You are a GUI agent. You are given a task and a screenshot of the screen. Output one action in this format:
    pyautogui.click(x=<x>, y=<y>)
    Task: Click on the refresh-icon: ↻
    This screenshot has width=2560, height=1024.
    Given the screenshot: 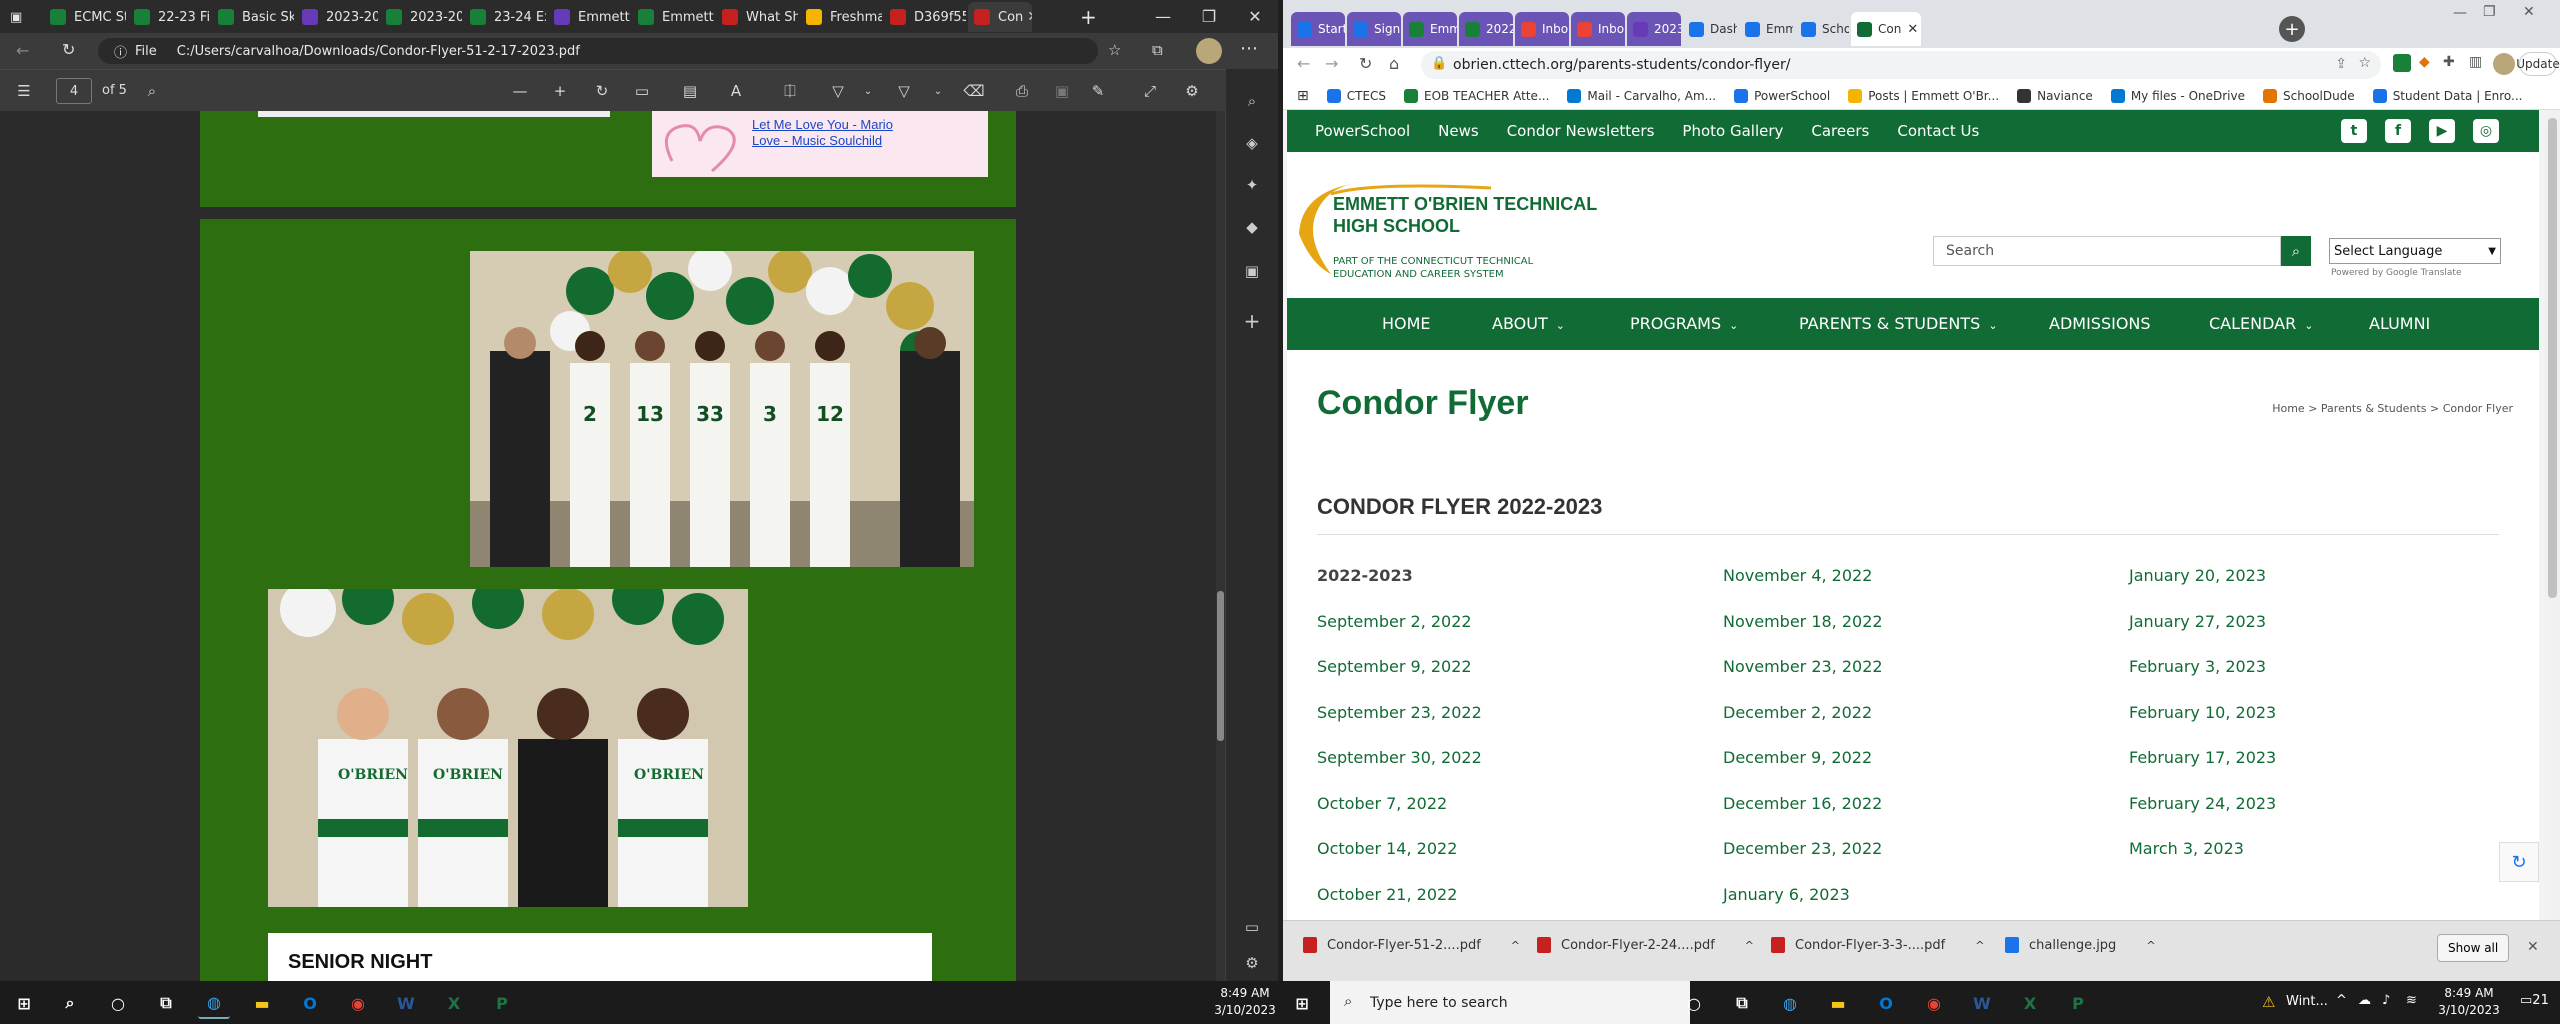 What is the action you would take?
    pyautogui.click(x=68, y=49)
    